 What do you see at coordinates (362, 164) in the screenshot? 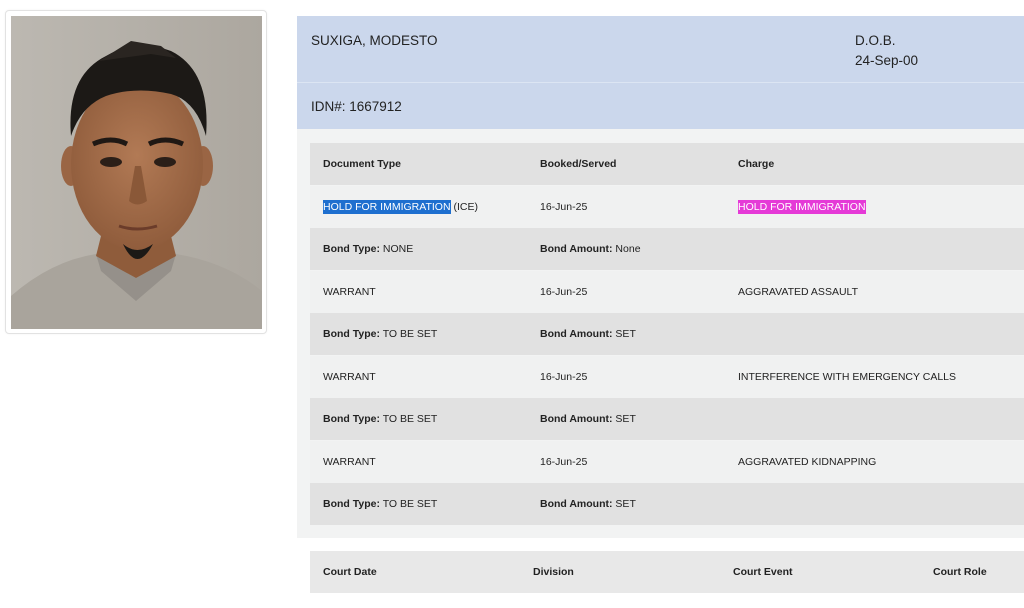
I see `col-document-type: Document Type` at bounding box center [362, 164].